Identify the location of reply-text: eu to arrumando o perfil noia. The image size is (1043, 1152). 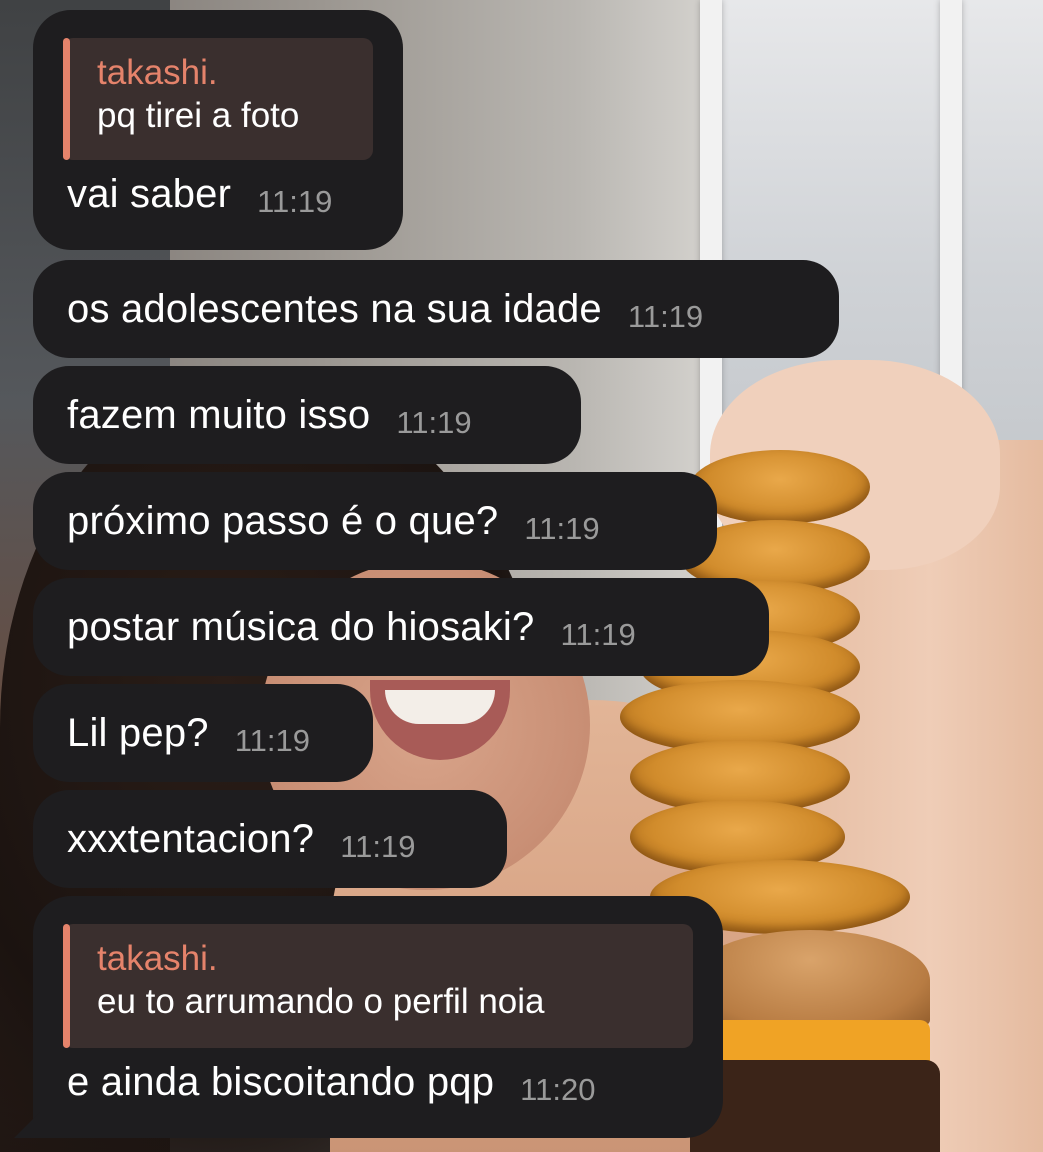
(321, 1001).